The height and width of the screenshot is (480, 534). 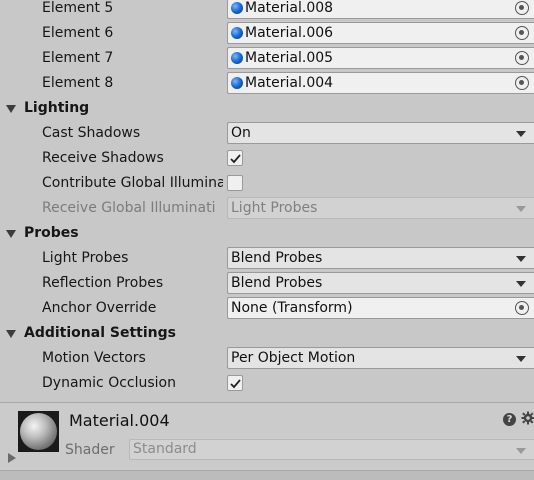 I want to click on element-label: Element 6, so click(x=78, y=33).